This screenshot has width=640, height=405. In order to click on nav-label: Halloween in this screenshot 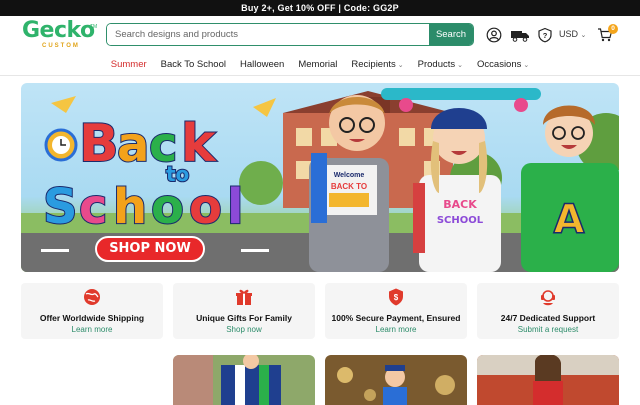, I will do `click(262, 64)`.